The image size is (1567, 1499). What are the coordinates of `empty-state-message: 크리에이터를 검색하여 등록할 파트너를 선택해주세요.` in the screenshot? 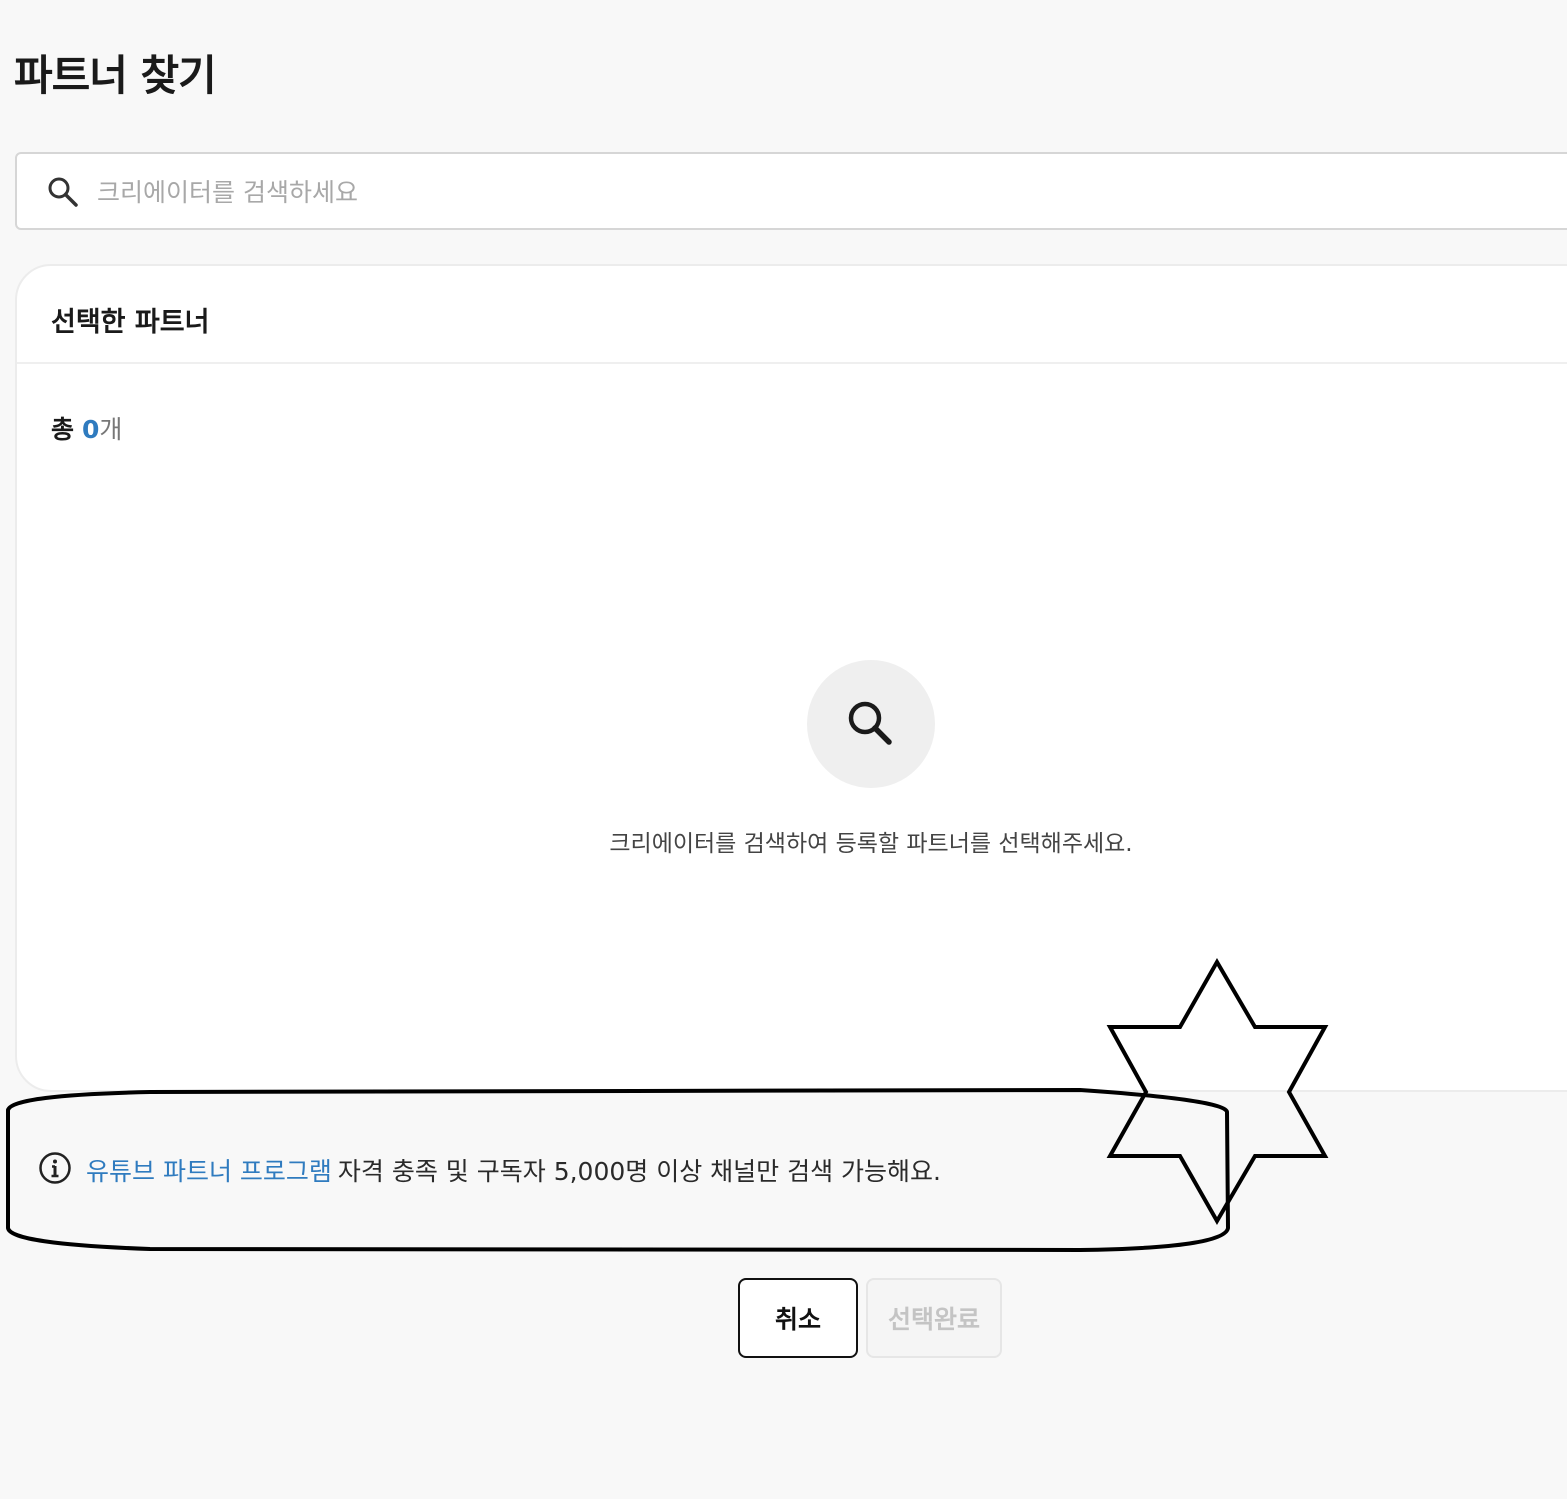 It's located at (871, 844).